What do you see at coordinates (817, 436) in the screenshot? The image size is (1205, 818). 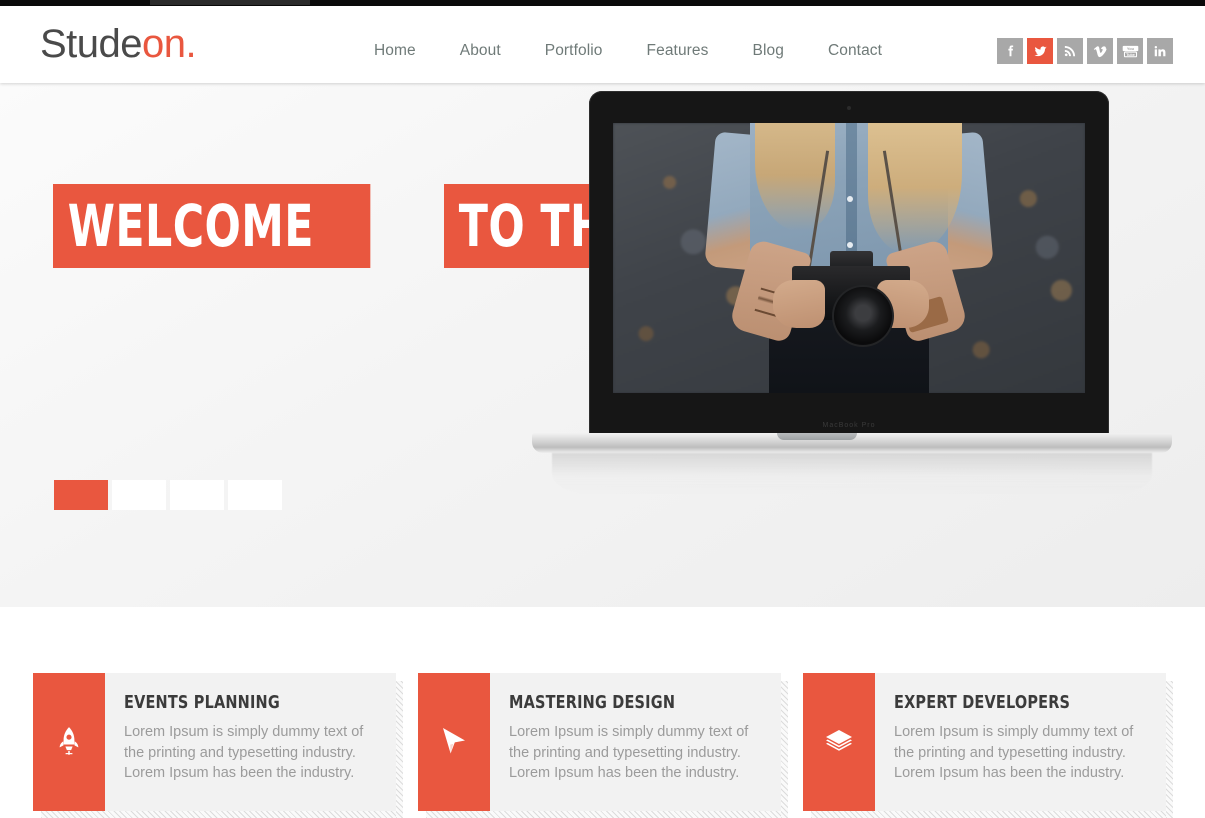 I see `laptop-notch` at bounding box center [817, 436].